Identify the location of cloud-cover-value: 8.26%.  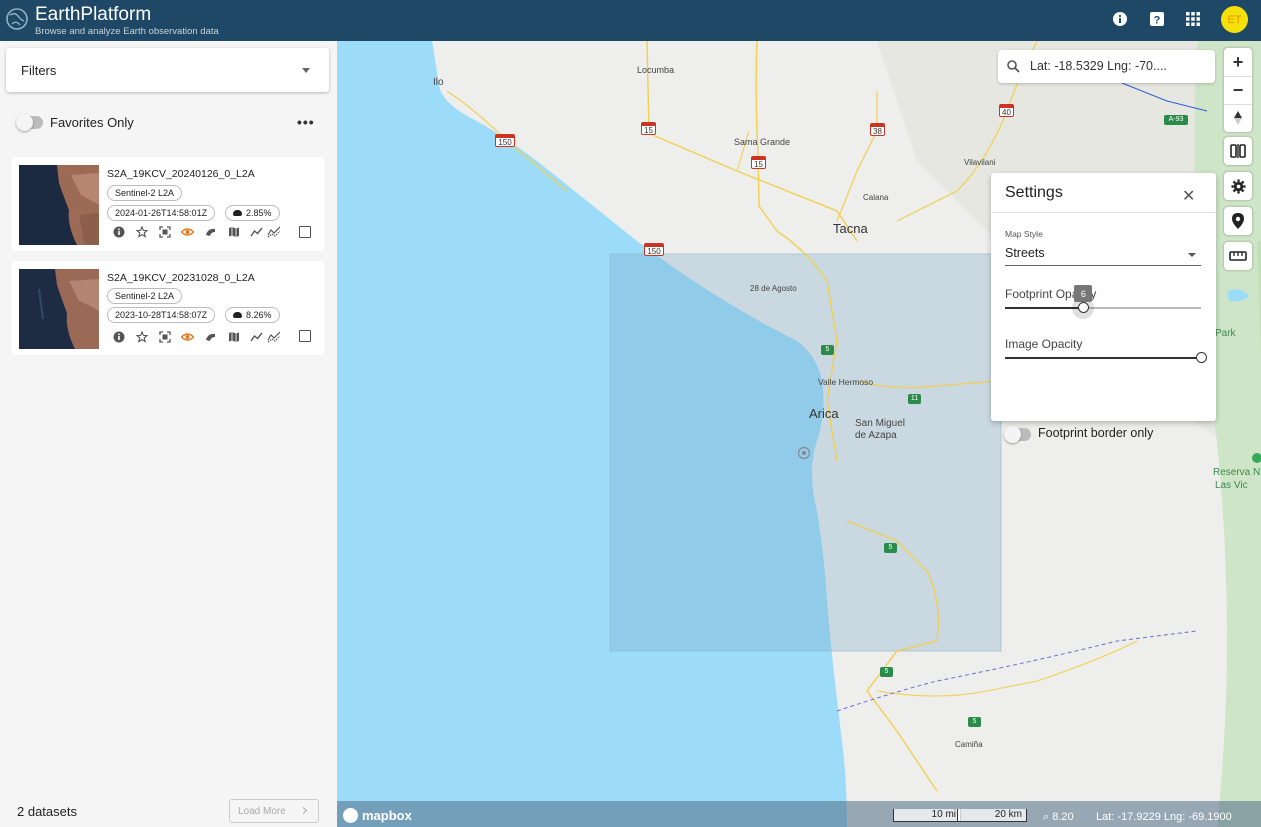
(259, 315).